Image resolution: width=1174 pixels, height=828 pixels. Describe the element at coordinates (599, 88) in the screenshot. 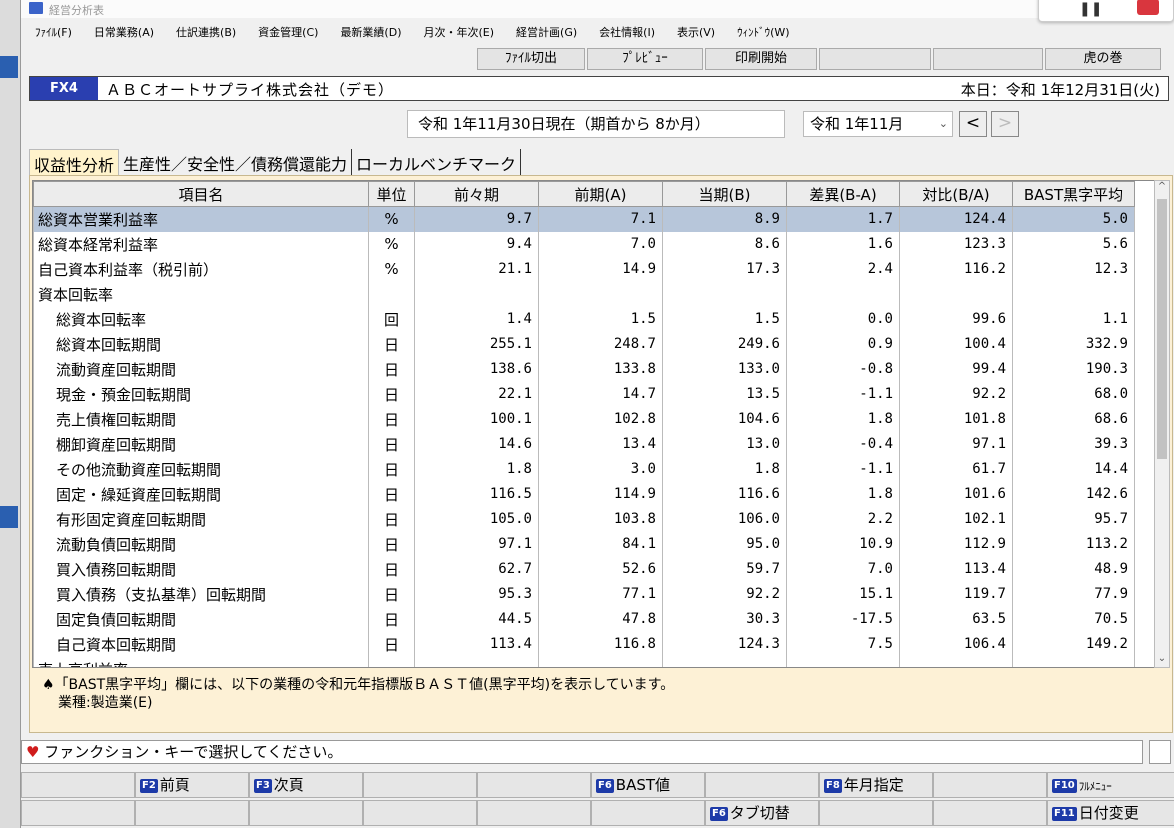

I see `company-header: FX4 ＡＢＣオートサプライ株式会社（デモ） 本日：令和 1年12月31日(火)` at that location.